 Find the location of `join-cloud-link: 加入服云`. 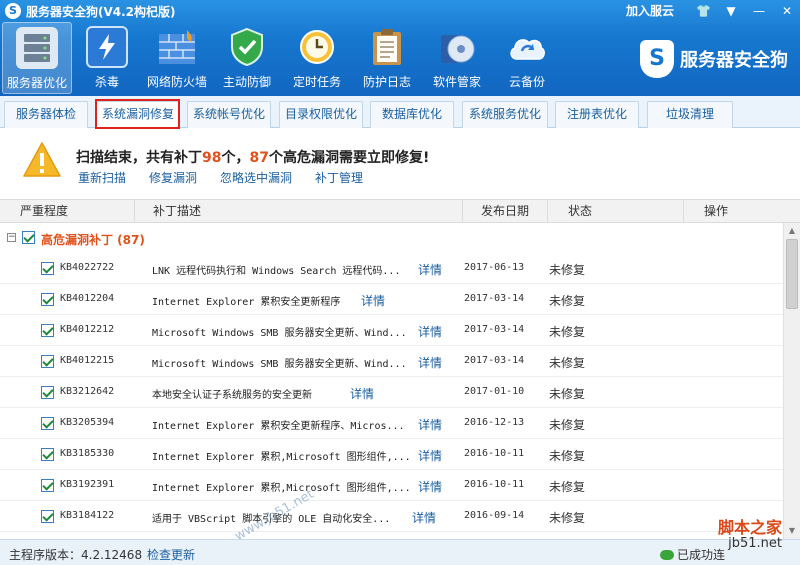

join-cloud-link: 加入服云 is located at coordinates (650, 10).